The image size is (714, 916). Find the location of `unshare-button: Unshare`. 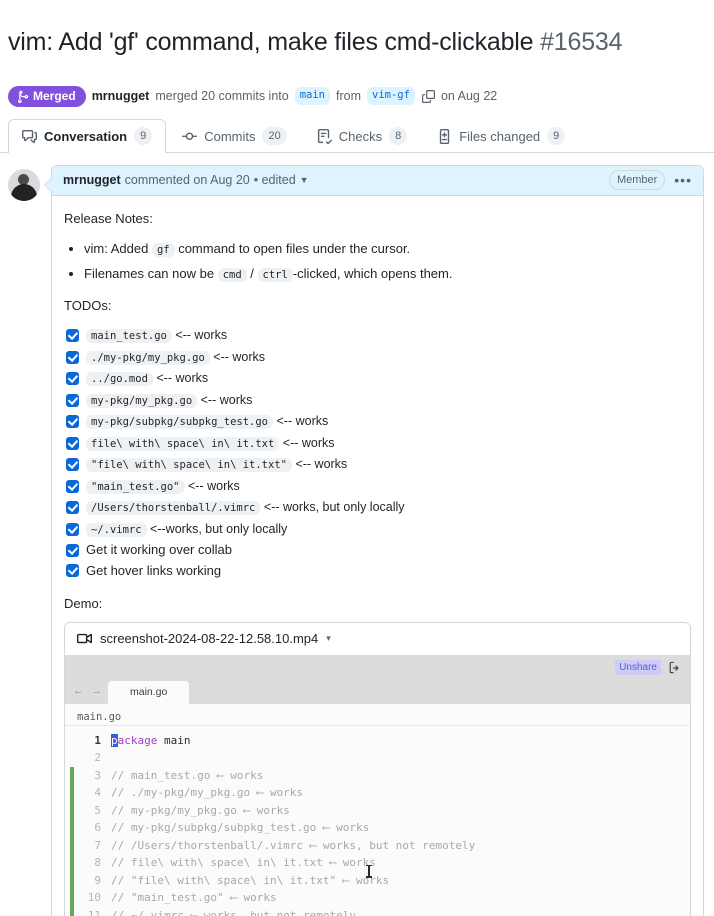

unshare-button: Unshare is located at coordinates (638, 667).